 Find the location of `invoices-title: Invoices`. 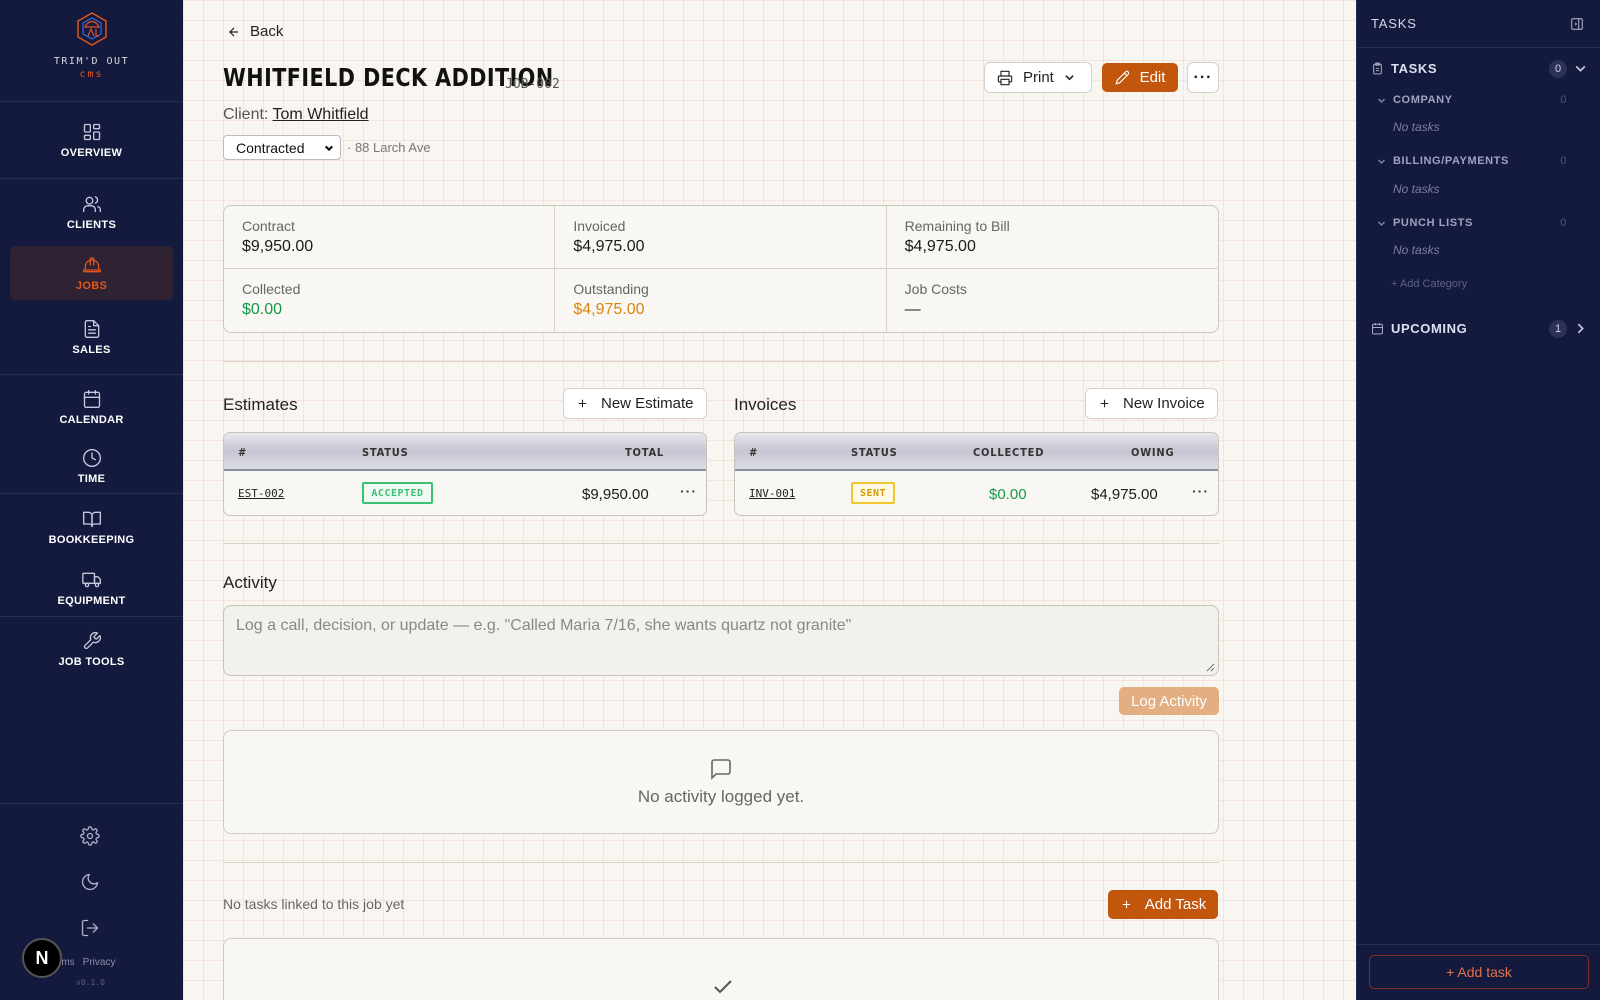

invoices-title: Invoices is located at coordinates (765, 404).